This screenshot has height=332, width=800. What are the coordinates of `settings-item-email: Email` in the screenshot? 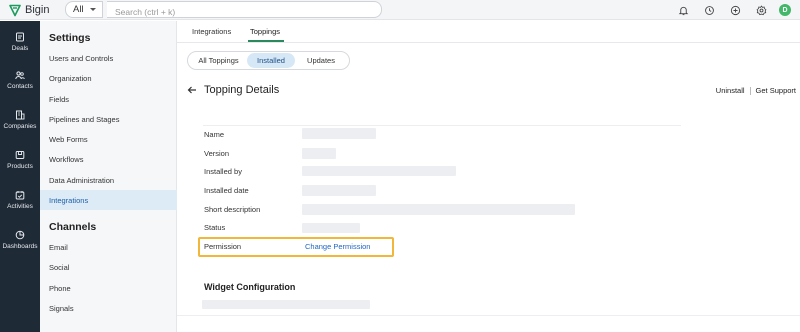 It's located at (108, 247).